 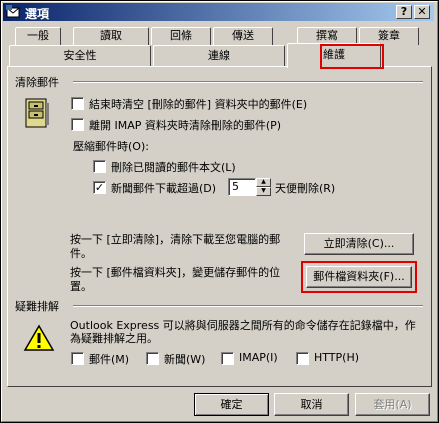 I want to click on tab-receipts: 回條, so click(x=181, y=36).